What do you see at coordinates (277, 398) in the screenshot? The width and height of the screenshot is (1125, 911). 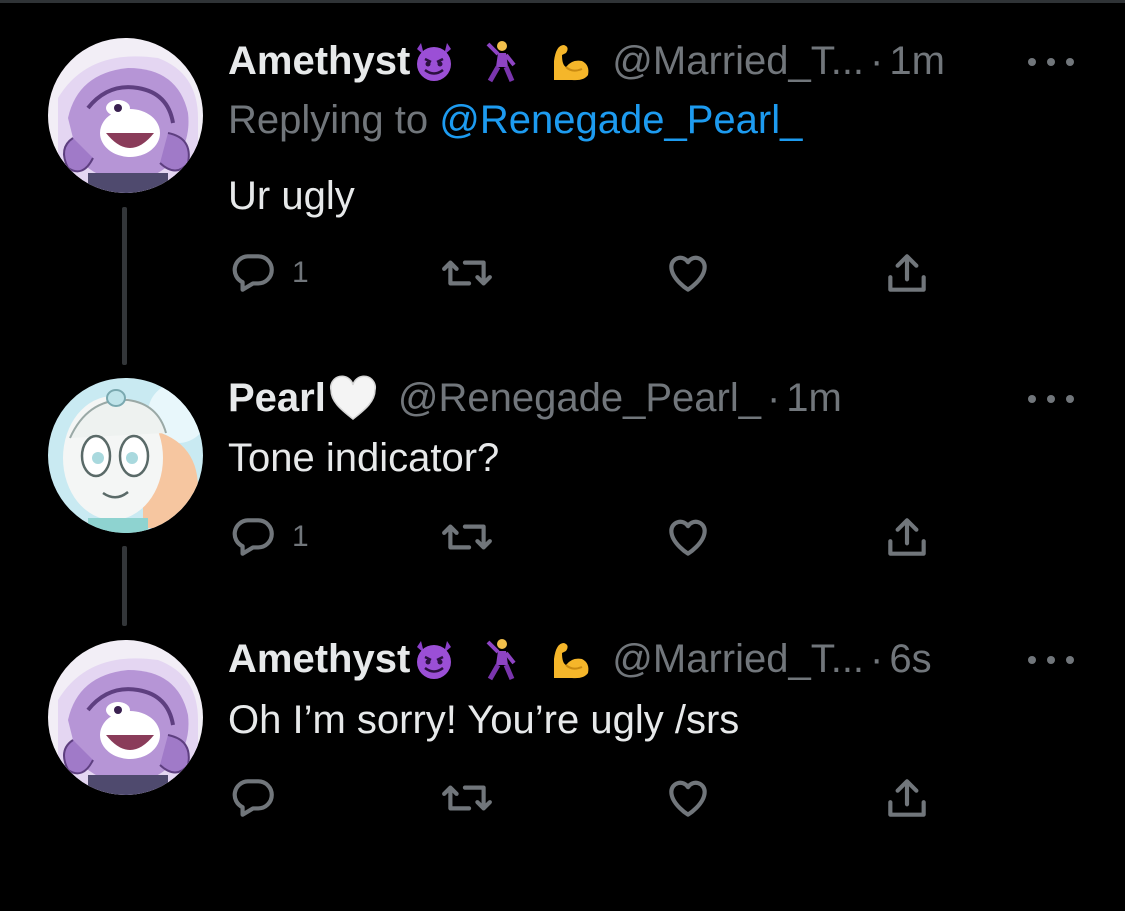 I see `display-name: Pearl` at bounding box center [277, 398].